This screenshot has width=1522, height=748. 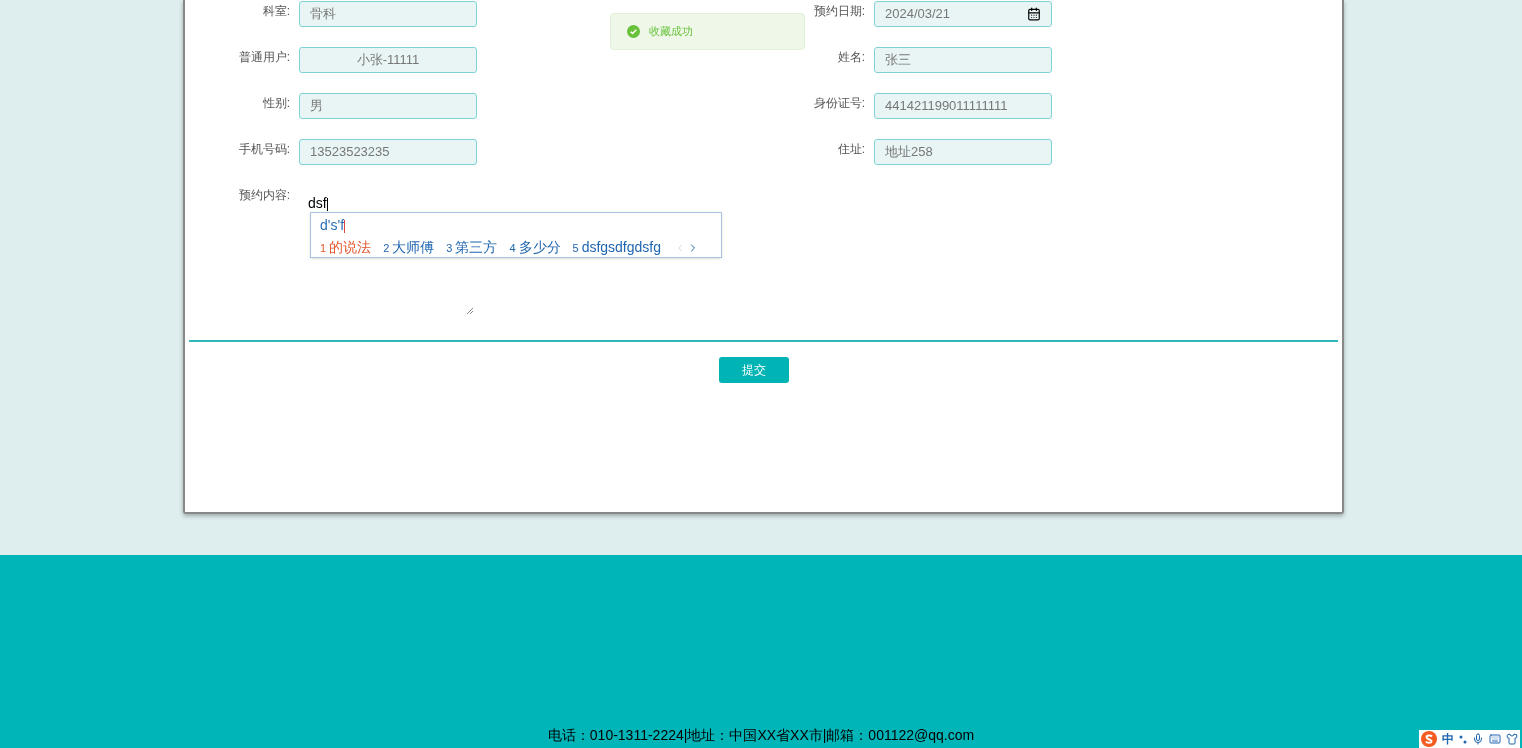 I want to click on input-field: 小张-11111, so click(x=388, y=60).